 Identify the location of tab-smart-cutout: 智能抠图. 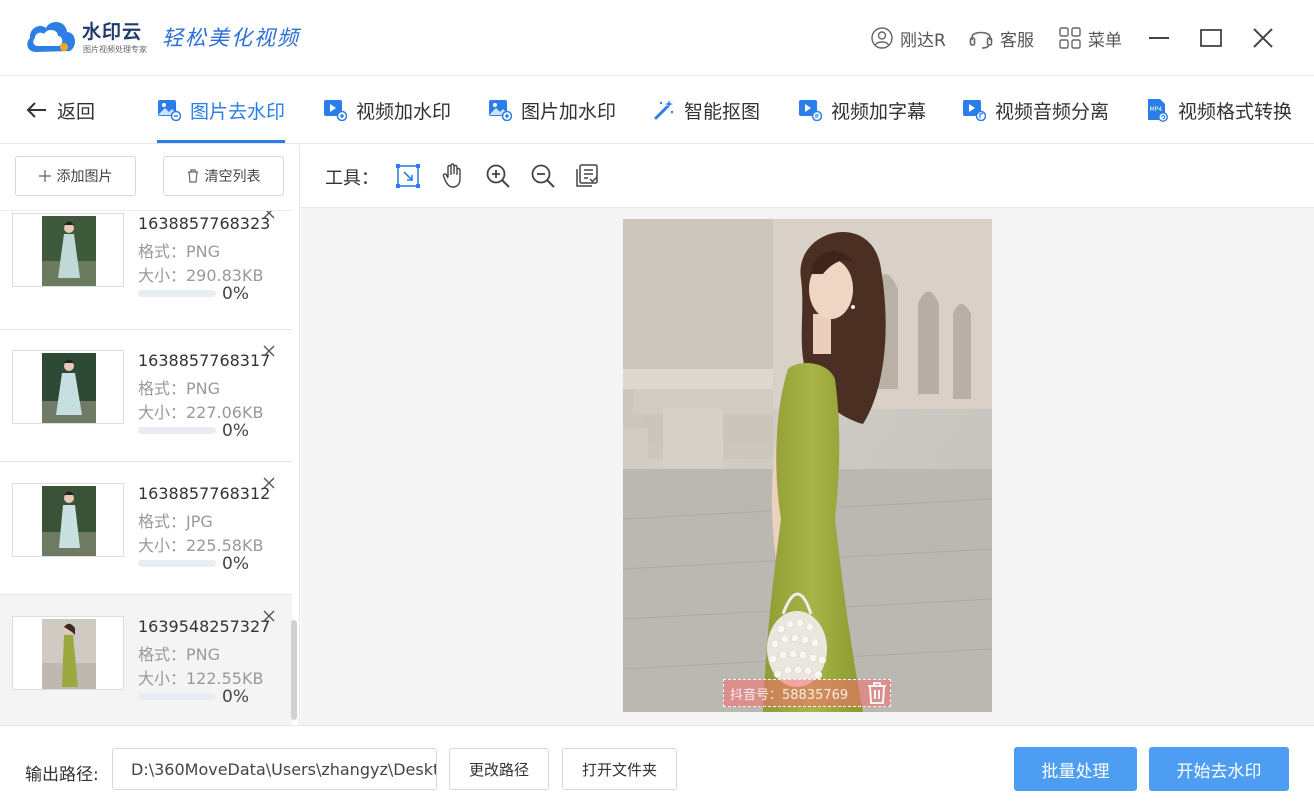
(706, 110).